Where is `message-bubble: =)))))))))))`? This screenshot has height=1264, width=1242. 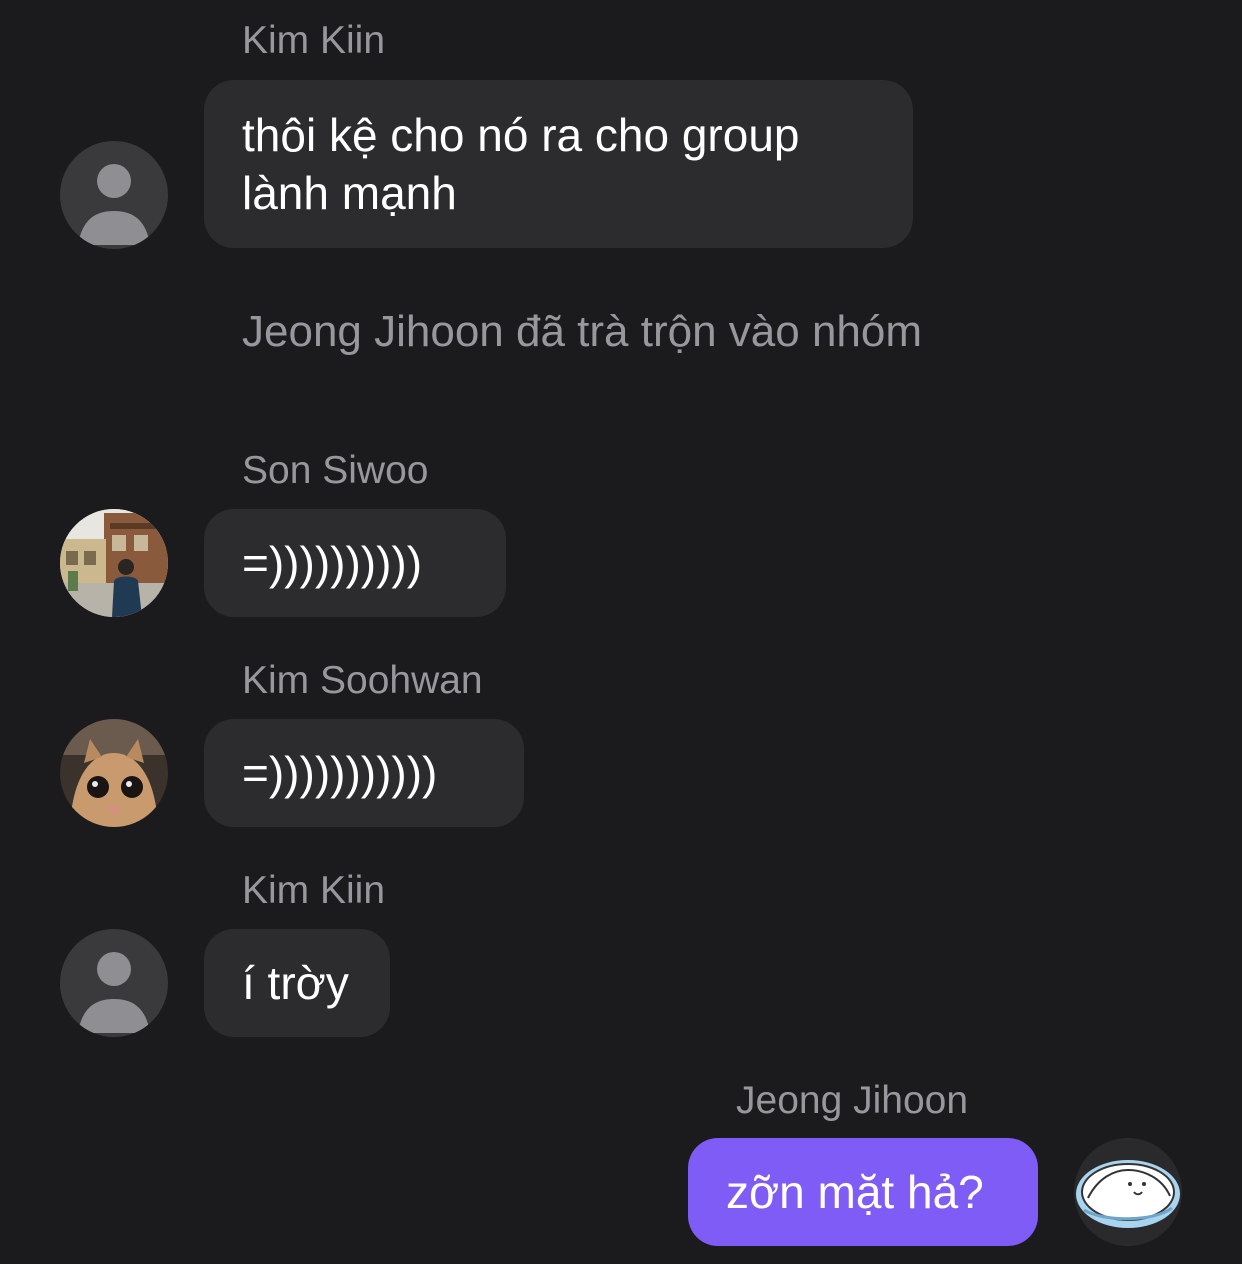 message-bubble: =))))))))))) is located at coordinates (364, 773).